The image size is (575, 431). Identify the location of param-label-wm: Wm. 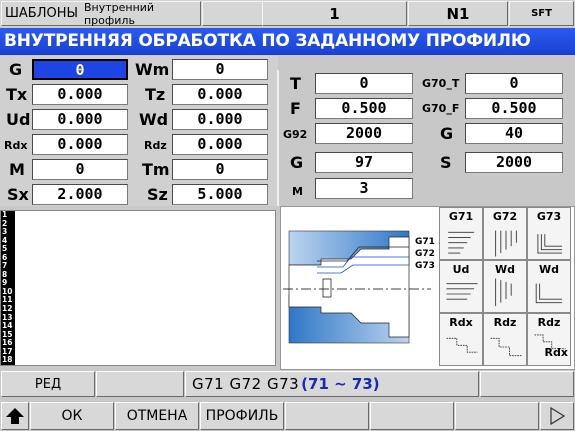
(152, 69).